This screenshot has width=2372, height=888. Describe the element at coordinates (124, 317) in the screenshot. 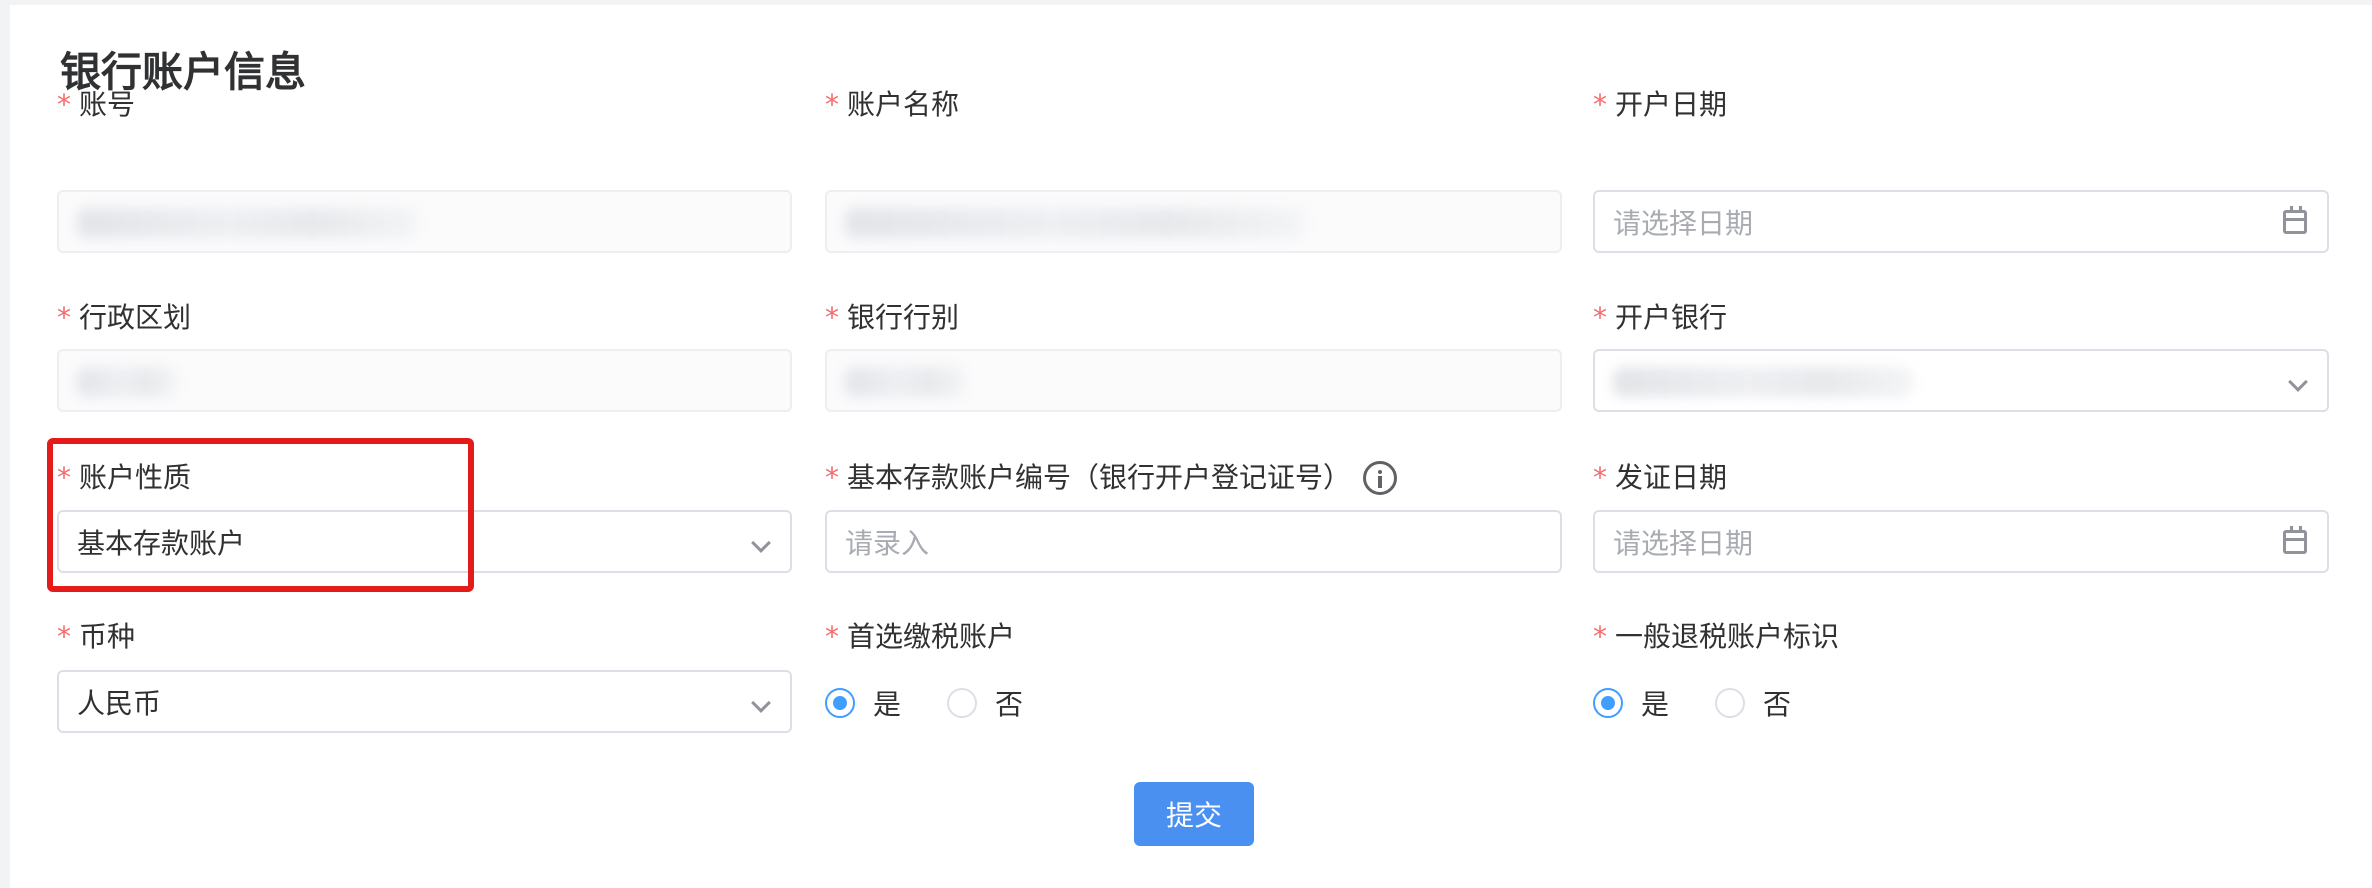

I see `admin-region-label: * 行政区划` at that location.